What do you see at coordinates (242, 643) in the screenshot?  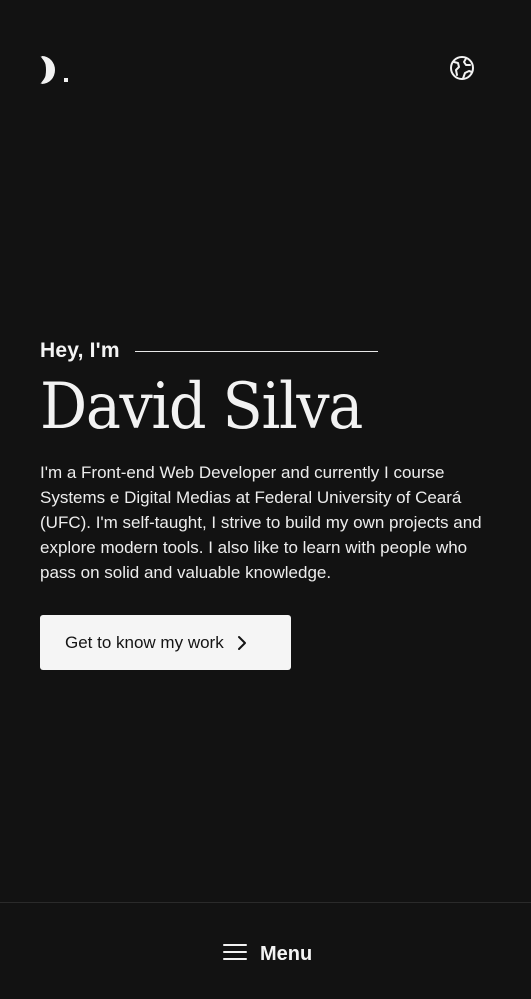 I see `chevron-right-icon` at bounding box center [242, 643].